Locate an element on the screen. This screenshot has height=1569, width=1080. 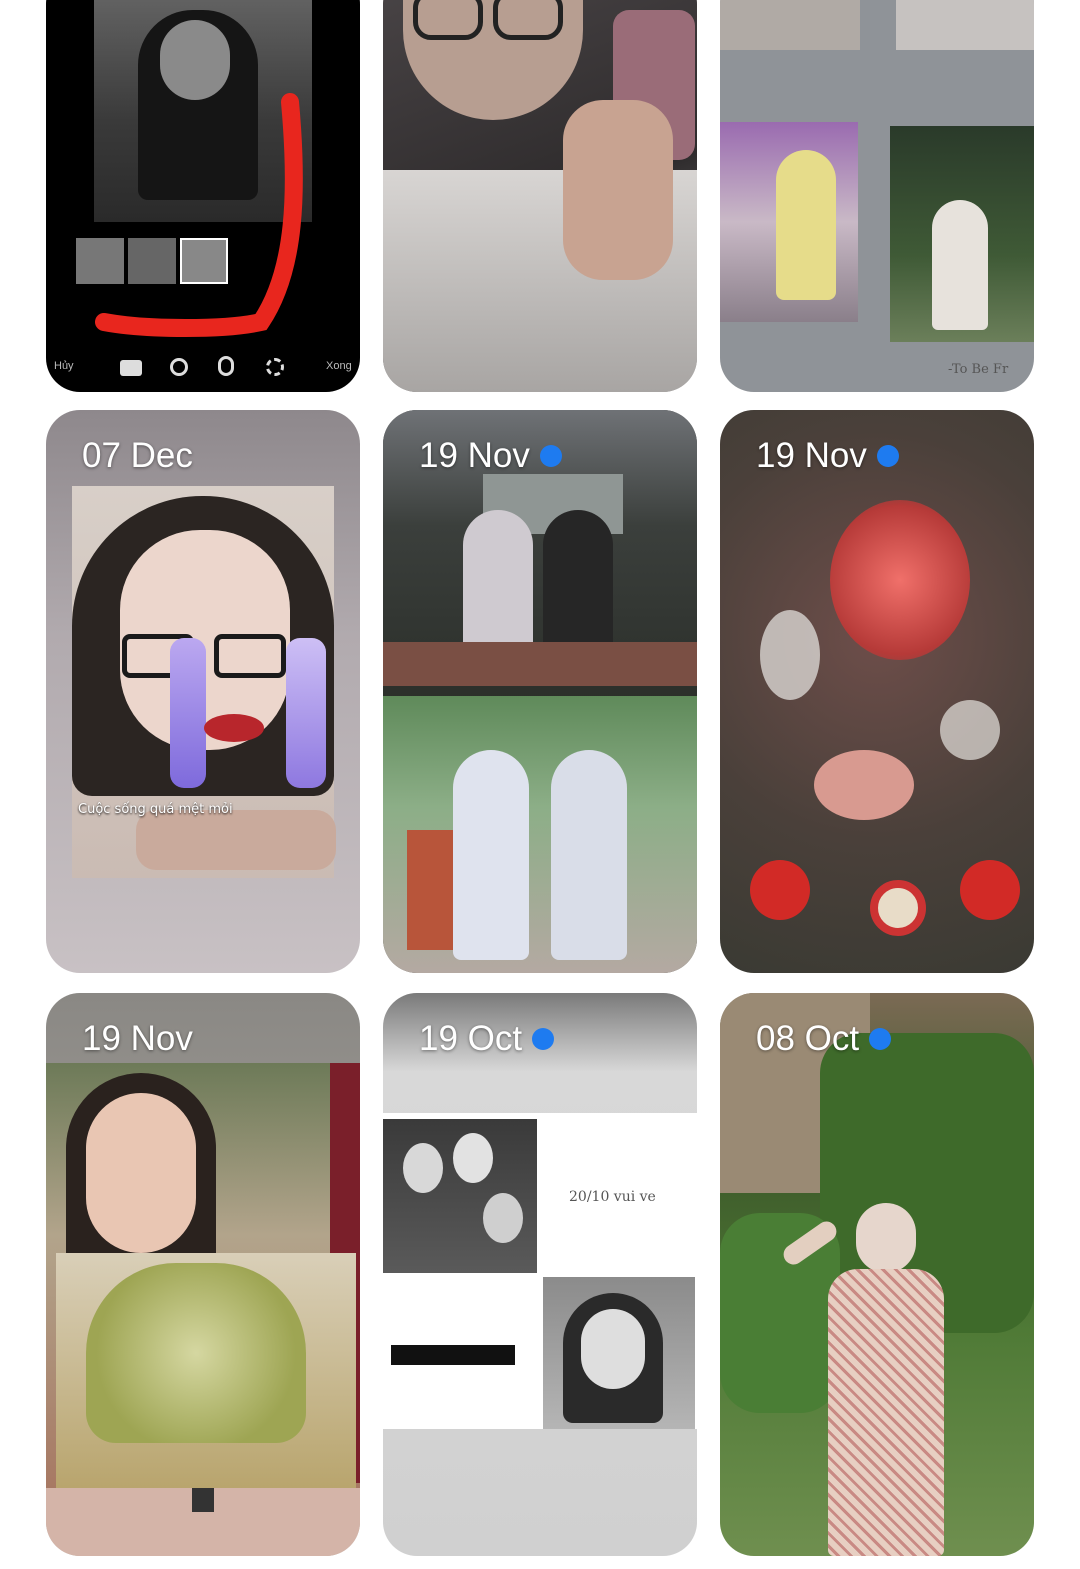
brightness-icon is located at coordinates (179, 367).